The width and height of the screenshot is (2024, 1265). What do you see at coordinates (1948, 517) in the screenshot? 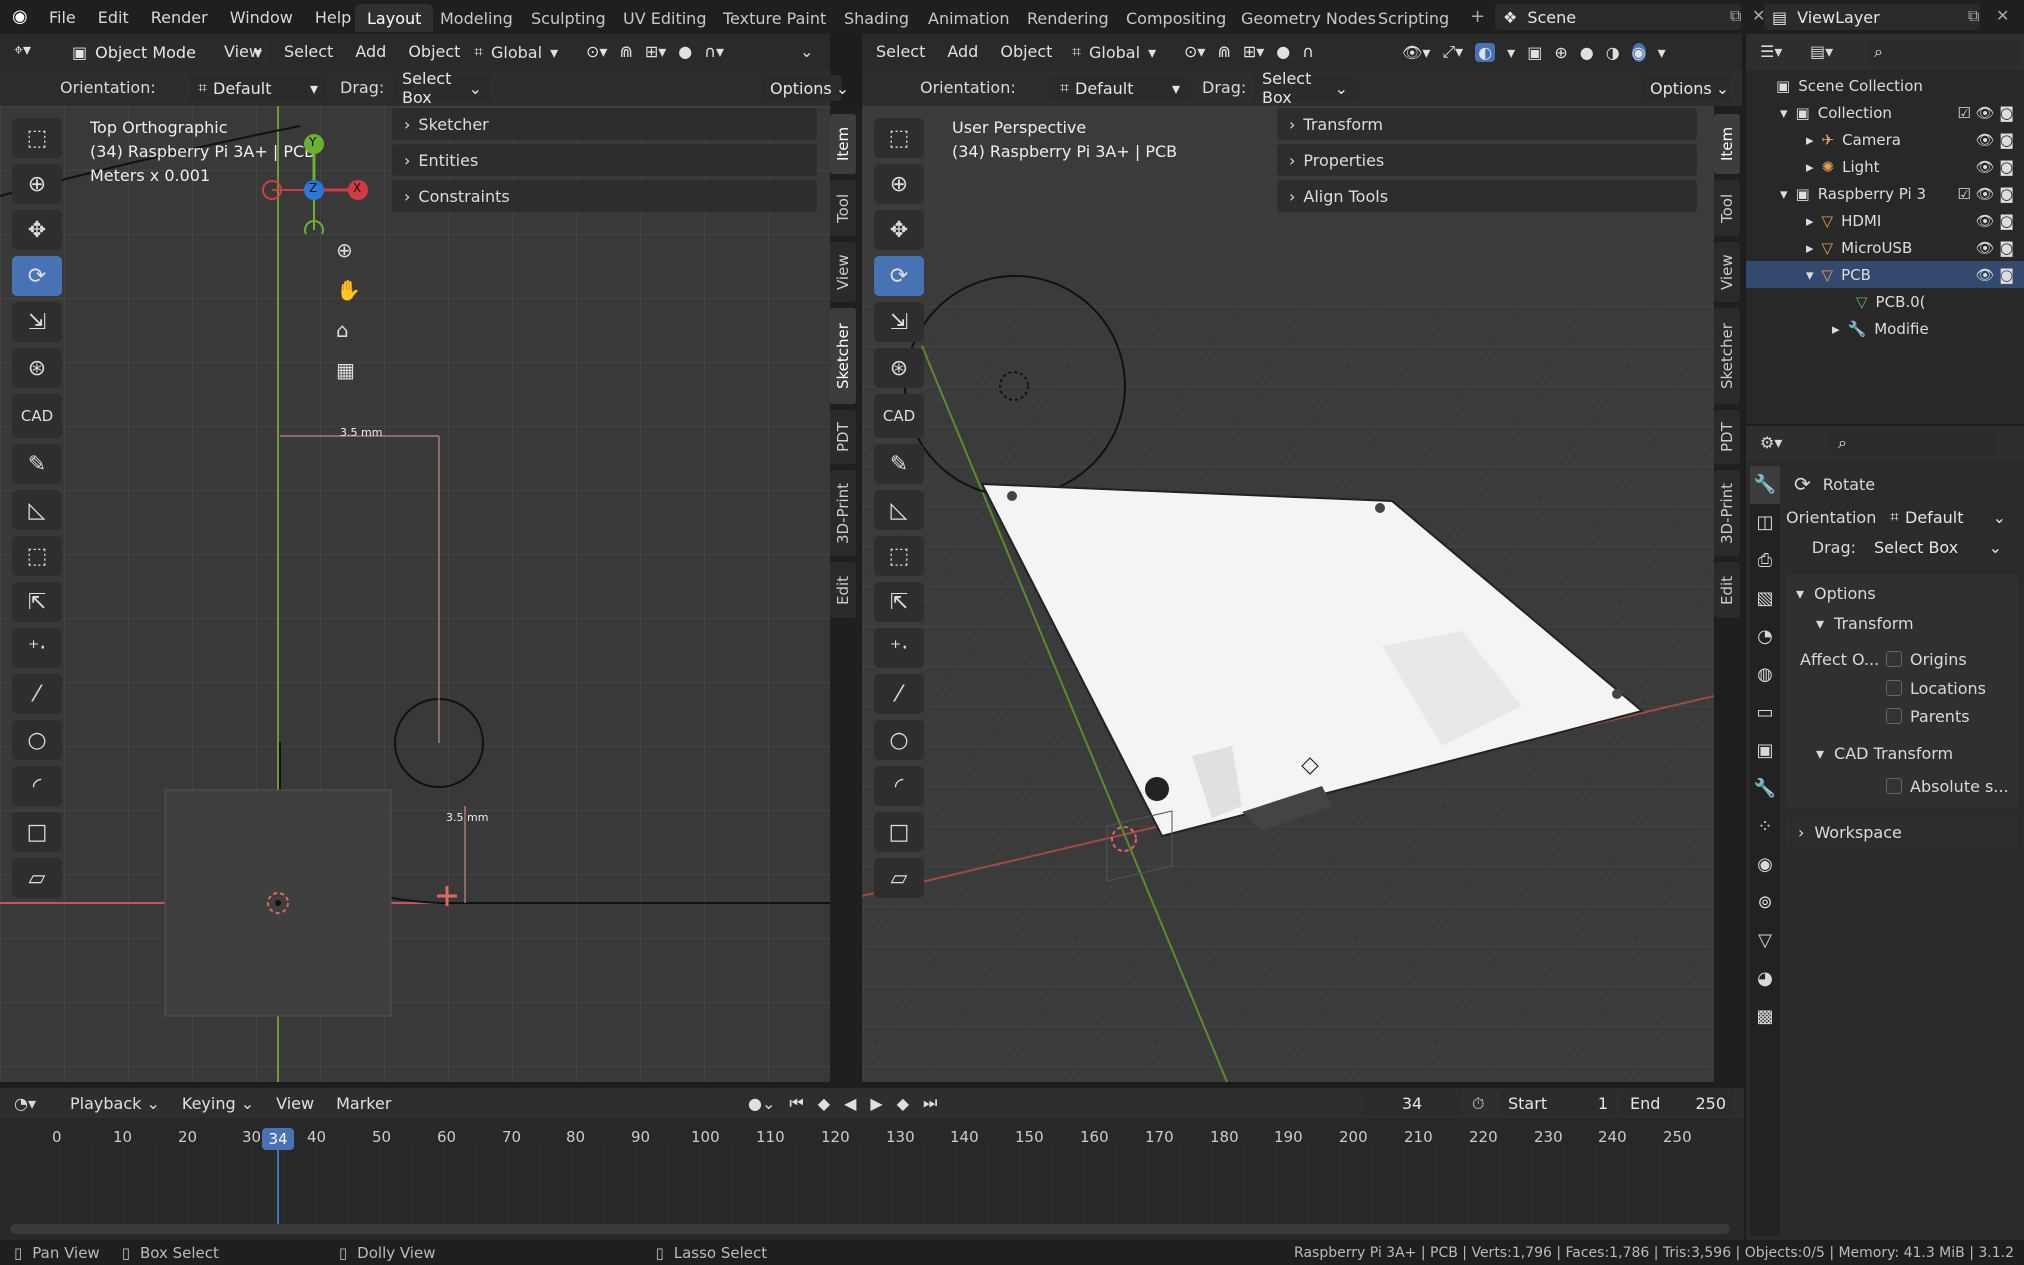
I see `orientation-dropdown-props: ⌗ Default ⌄` at bounding box center [1948, 517].